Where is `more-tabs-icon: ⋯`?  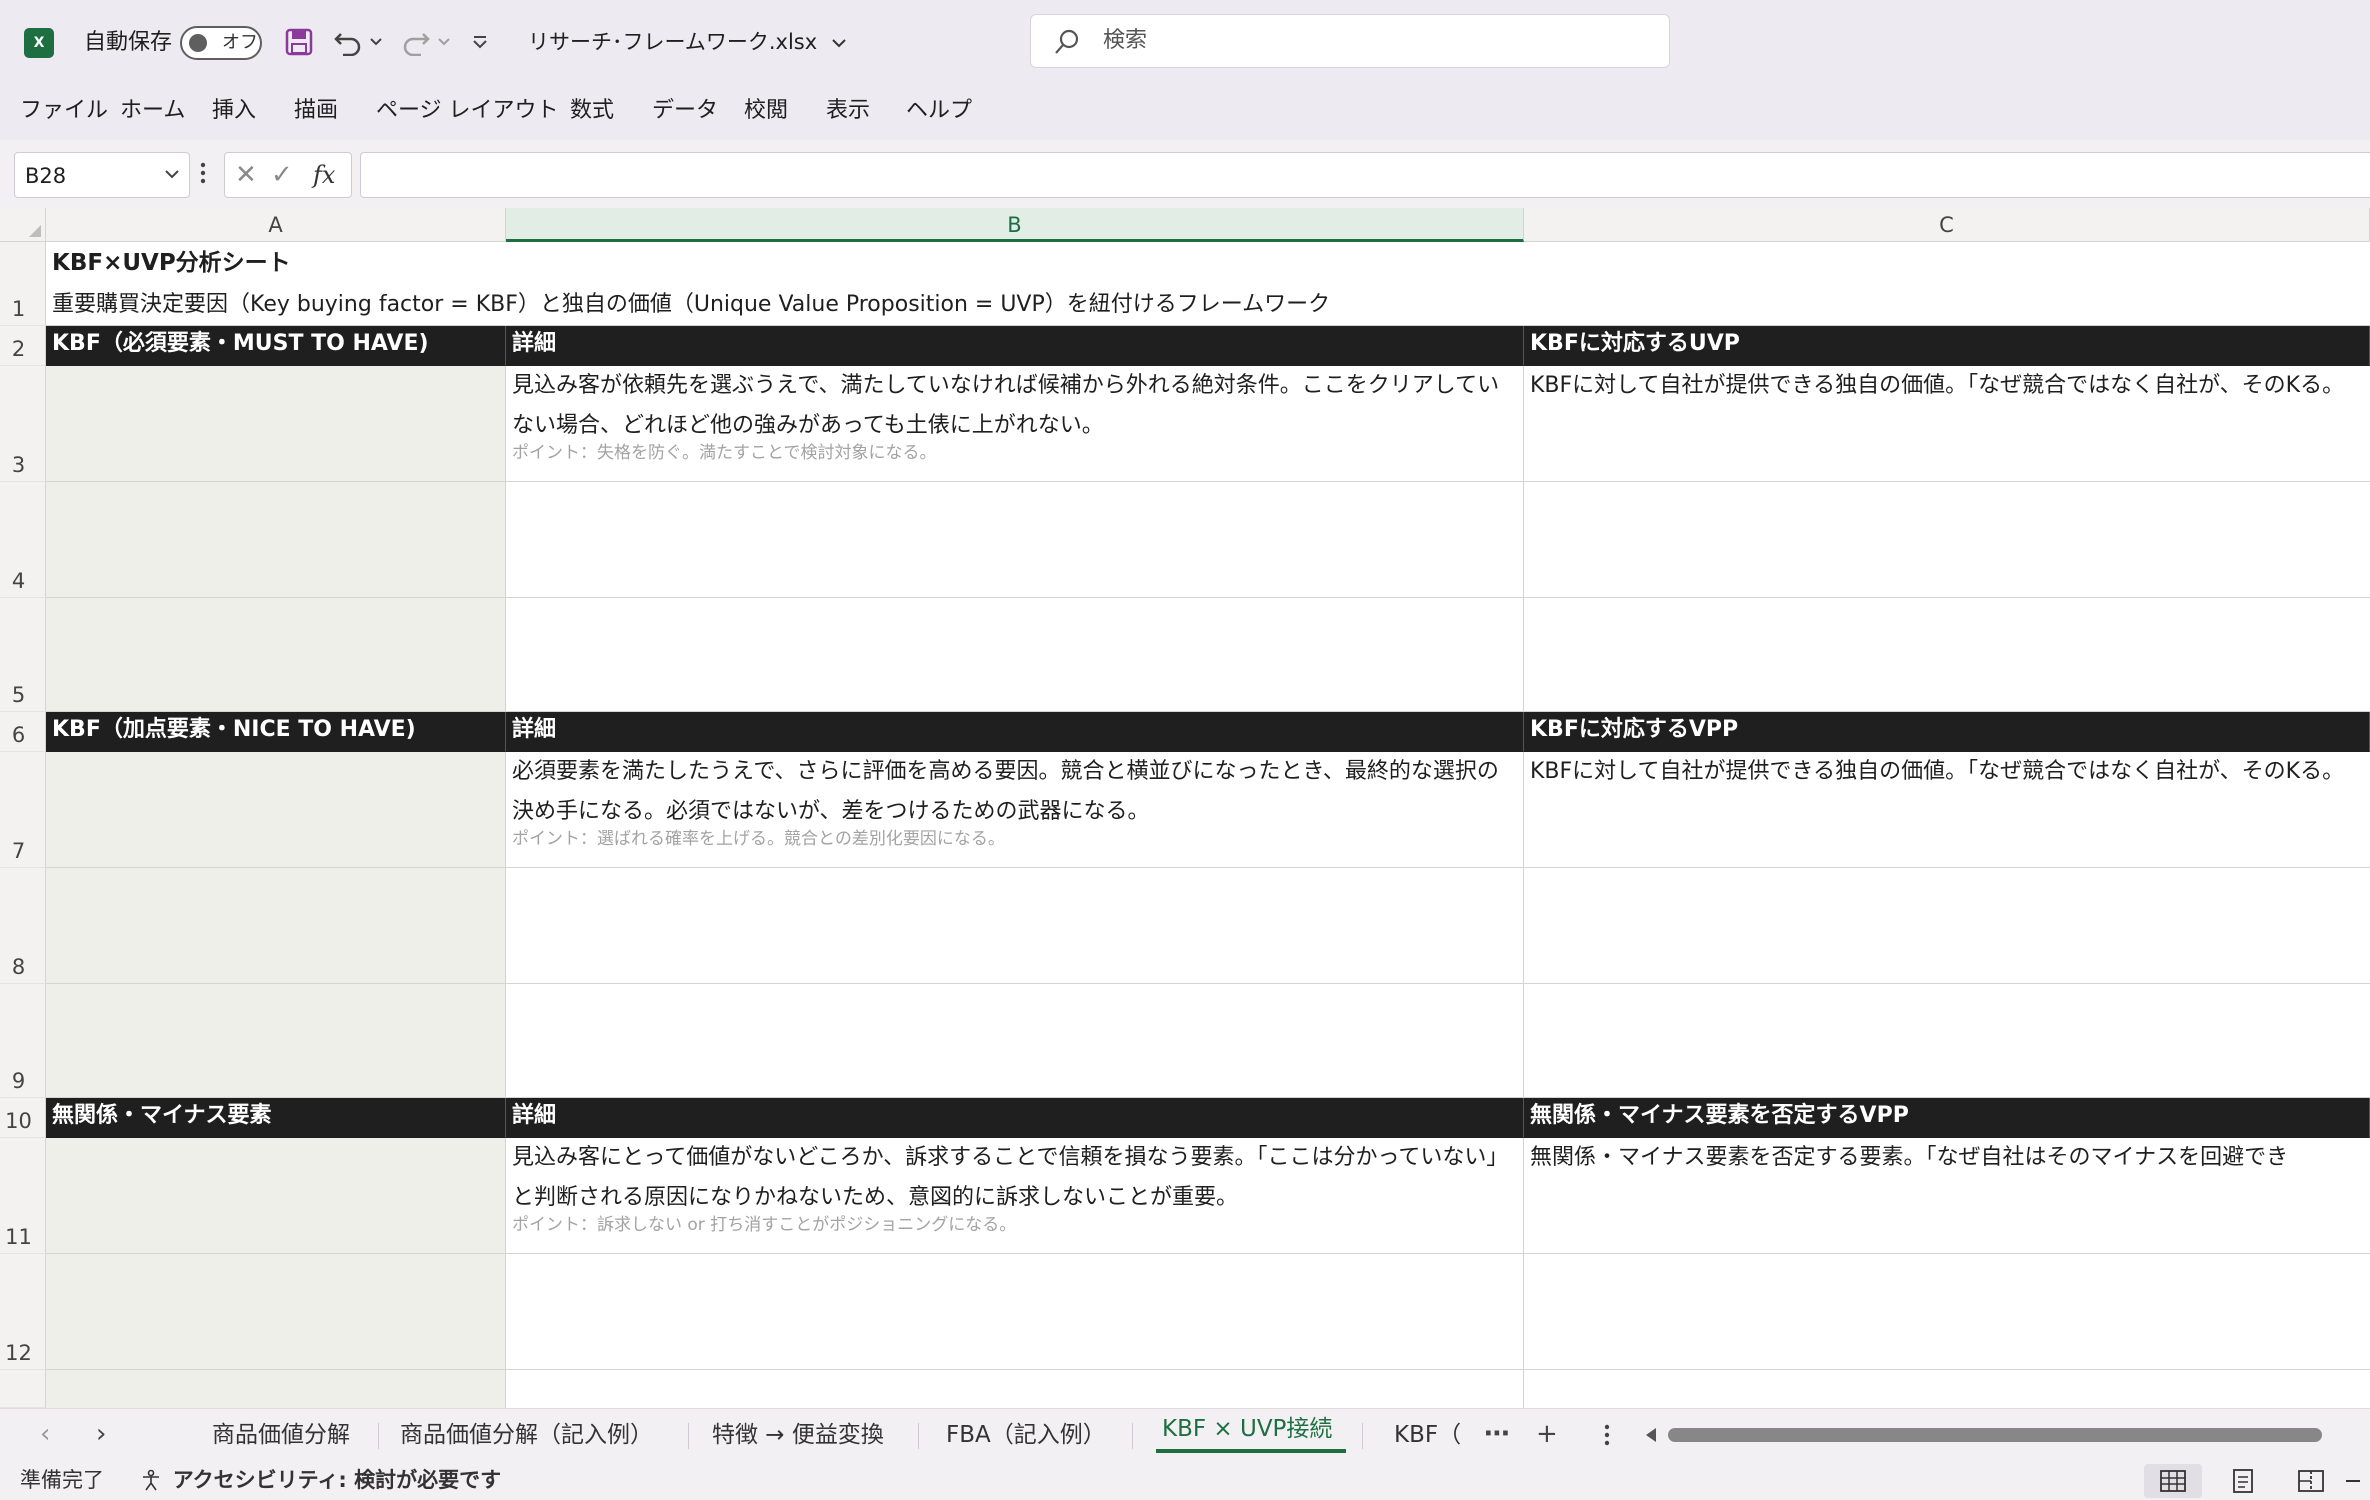 more-tabs-icon: ⋯ is located at coordinates (1497, 1434).